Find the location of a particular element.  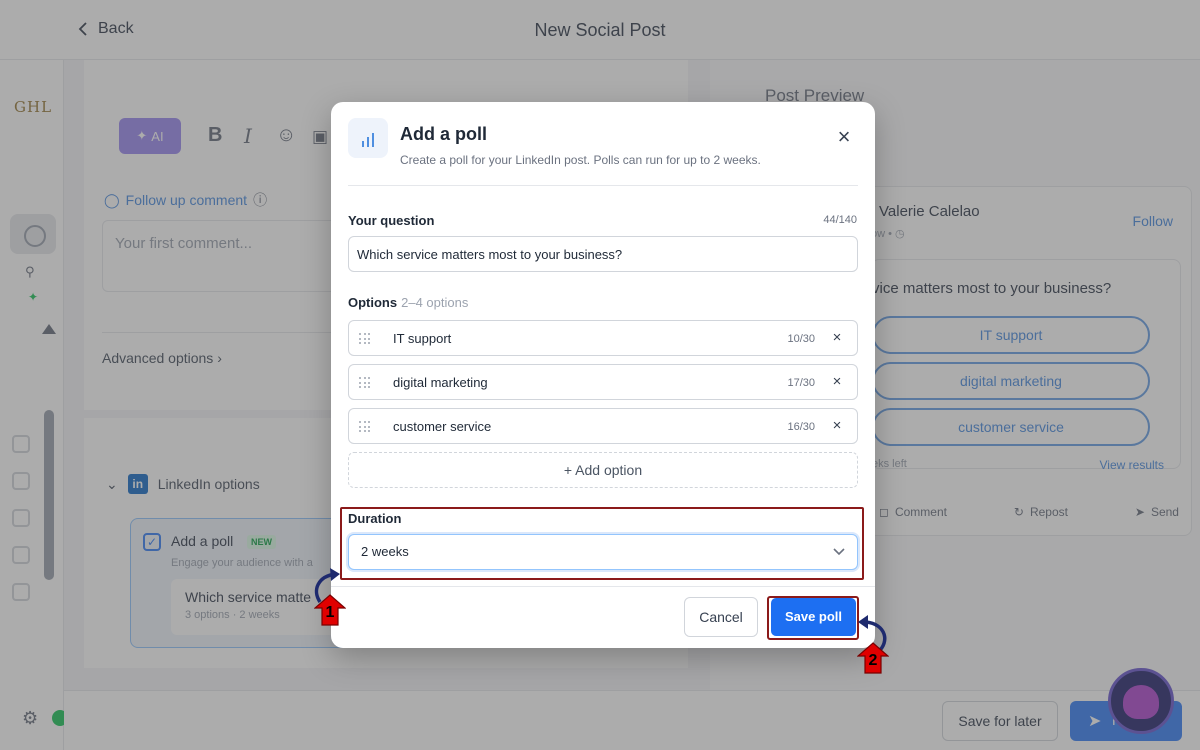

poll-option-row: customer service 16/30 × is located at coordinates (603, 426).